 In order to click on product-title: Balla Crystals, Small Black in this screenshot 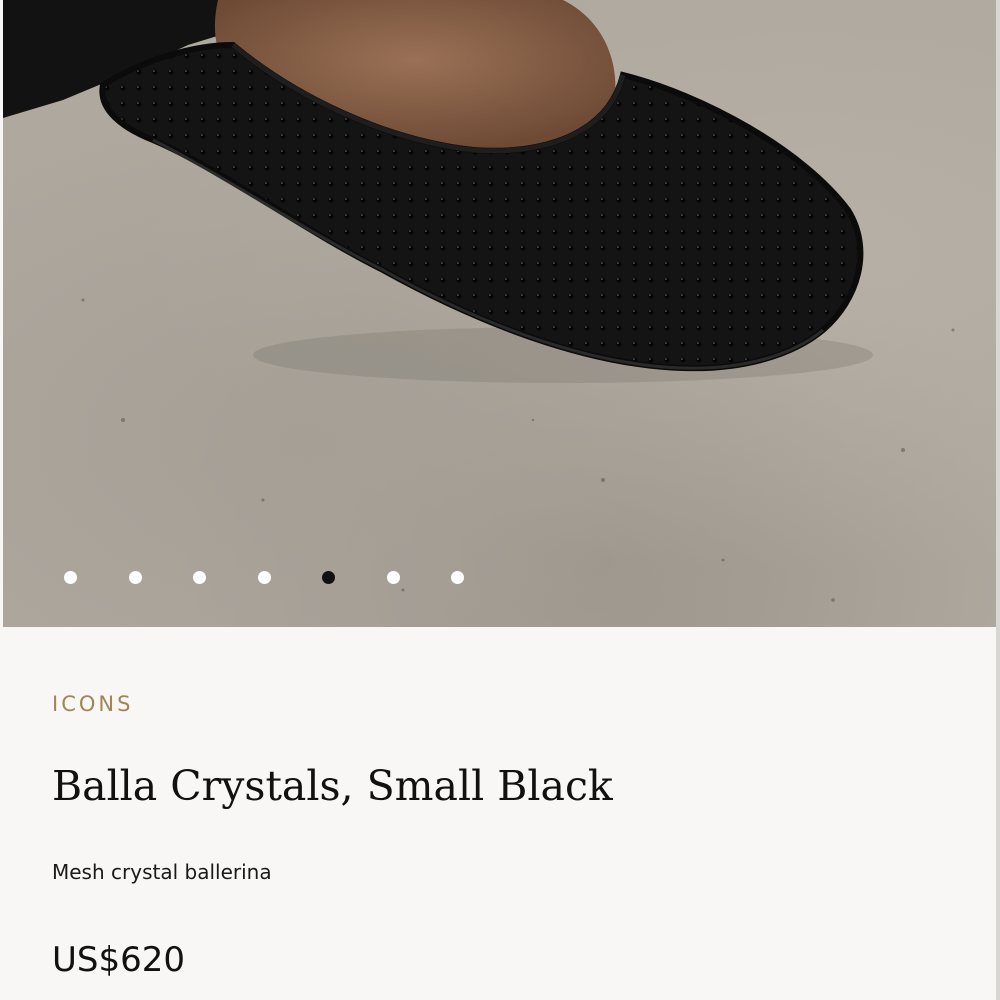, I will do `click(332, 786)`.